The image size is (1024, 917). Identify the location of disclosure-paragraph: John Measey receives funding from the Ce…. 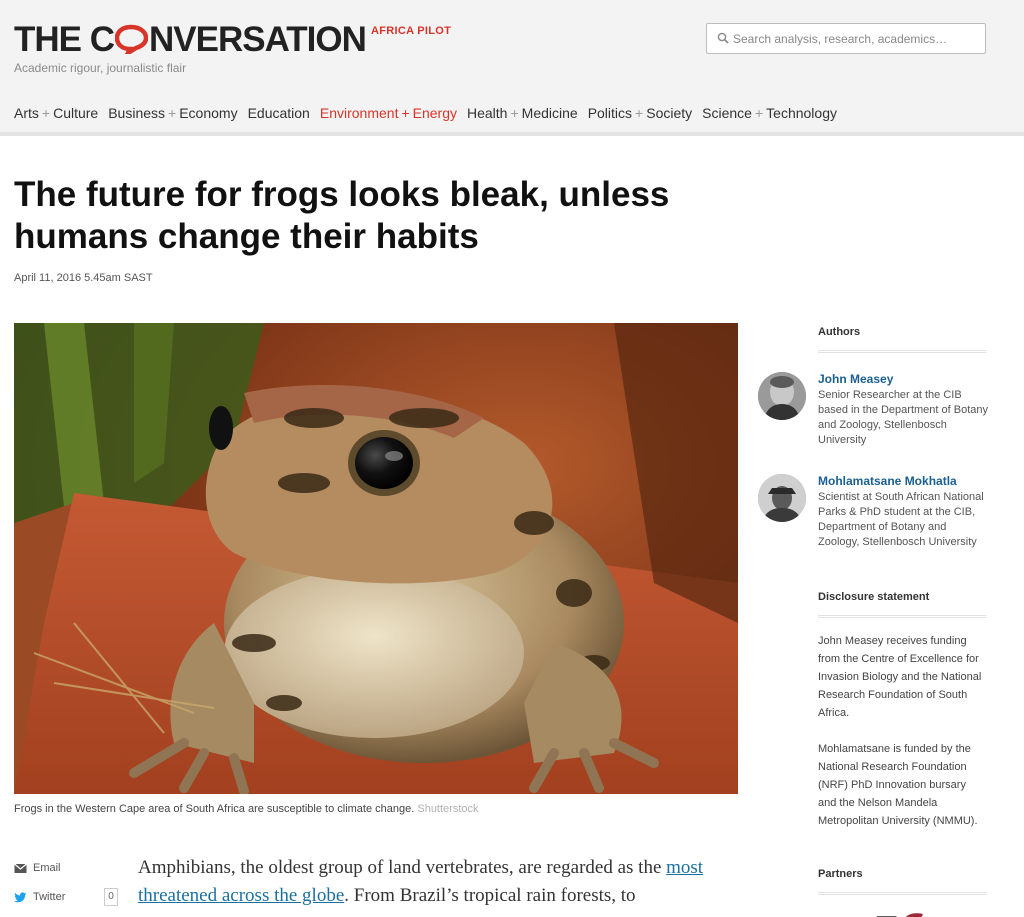
(900, 677).